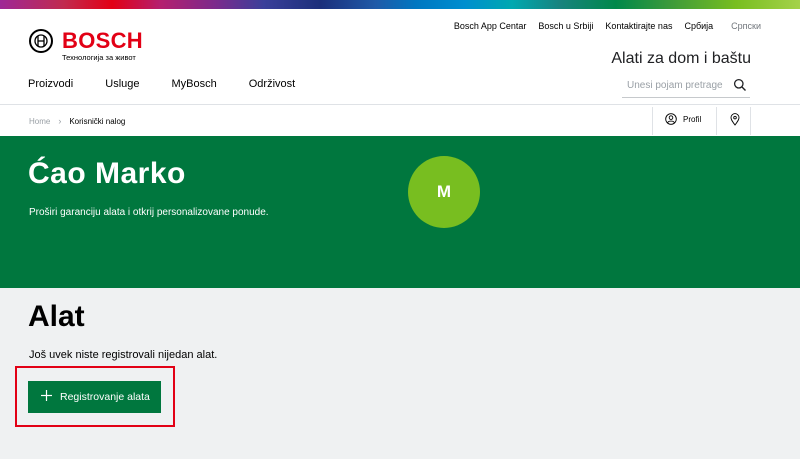 The image size is (800, 459). Describe the element at coordinates (97, 121) in the screenshot. I see `breadcrumb-current: Korisnički nalog` at that location.